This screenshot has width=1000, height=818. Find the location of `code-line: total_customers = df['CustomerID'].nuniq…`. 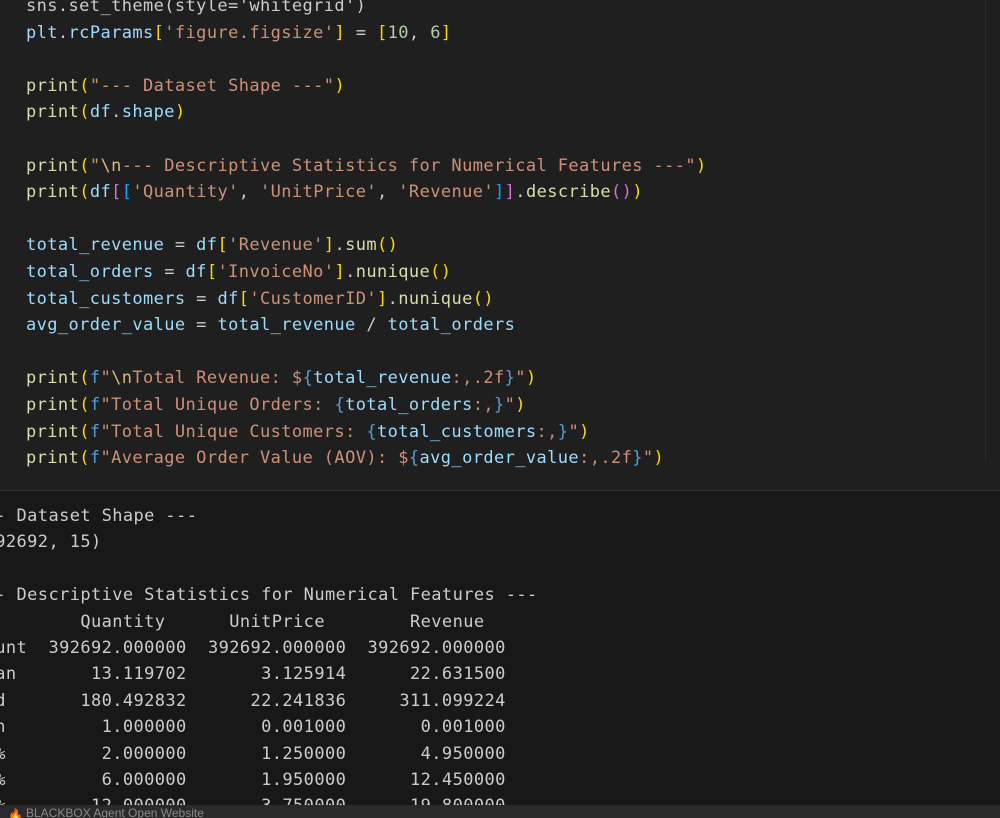

code-line: total_customers = df['CustomerID'].nuniq… is located at coordinates (260, 299).